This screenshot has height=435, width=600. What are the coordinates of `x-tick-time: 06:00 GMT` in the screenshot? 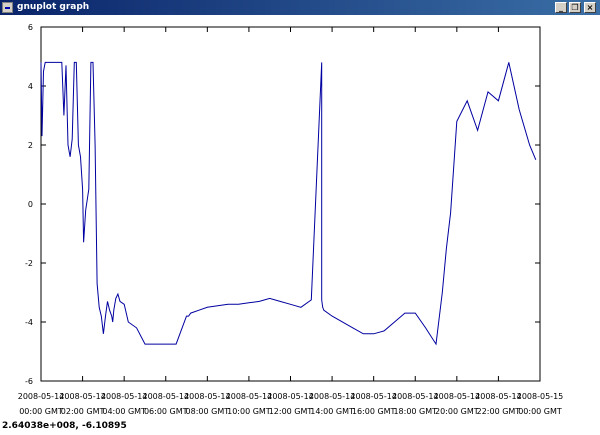 It's located at (166, 411).